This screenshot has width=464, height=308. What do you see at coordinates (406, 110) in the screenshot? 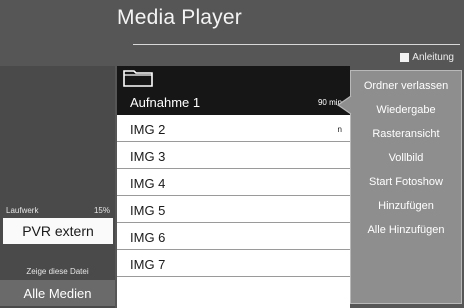
I see `menu-item-play: Wiedergabe` at bounding box center [406, 110].